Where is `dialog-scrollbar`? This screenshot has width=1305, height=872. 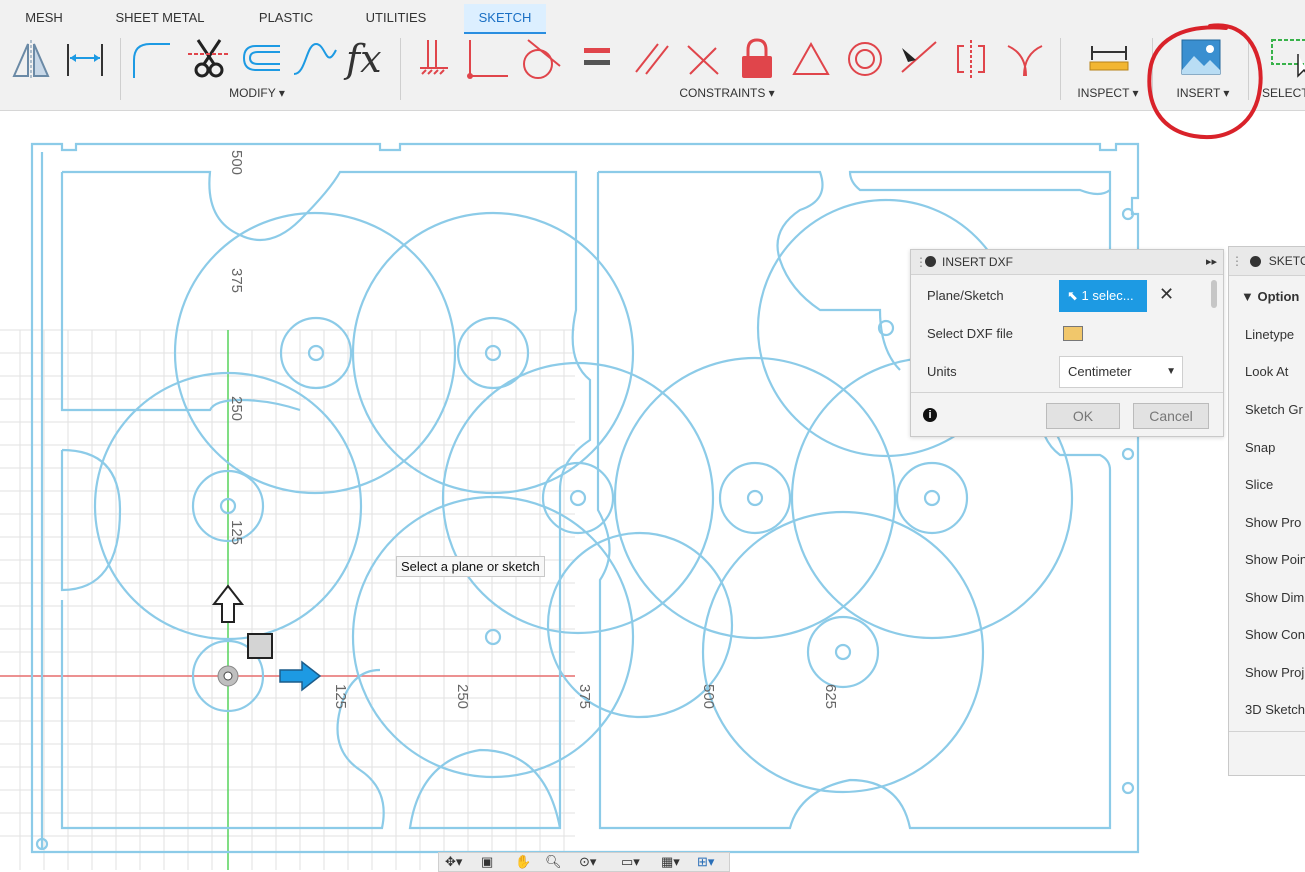
dialog-scrollbar is located at coordinates (1214, 294).